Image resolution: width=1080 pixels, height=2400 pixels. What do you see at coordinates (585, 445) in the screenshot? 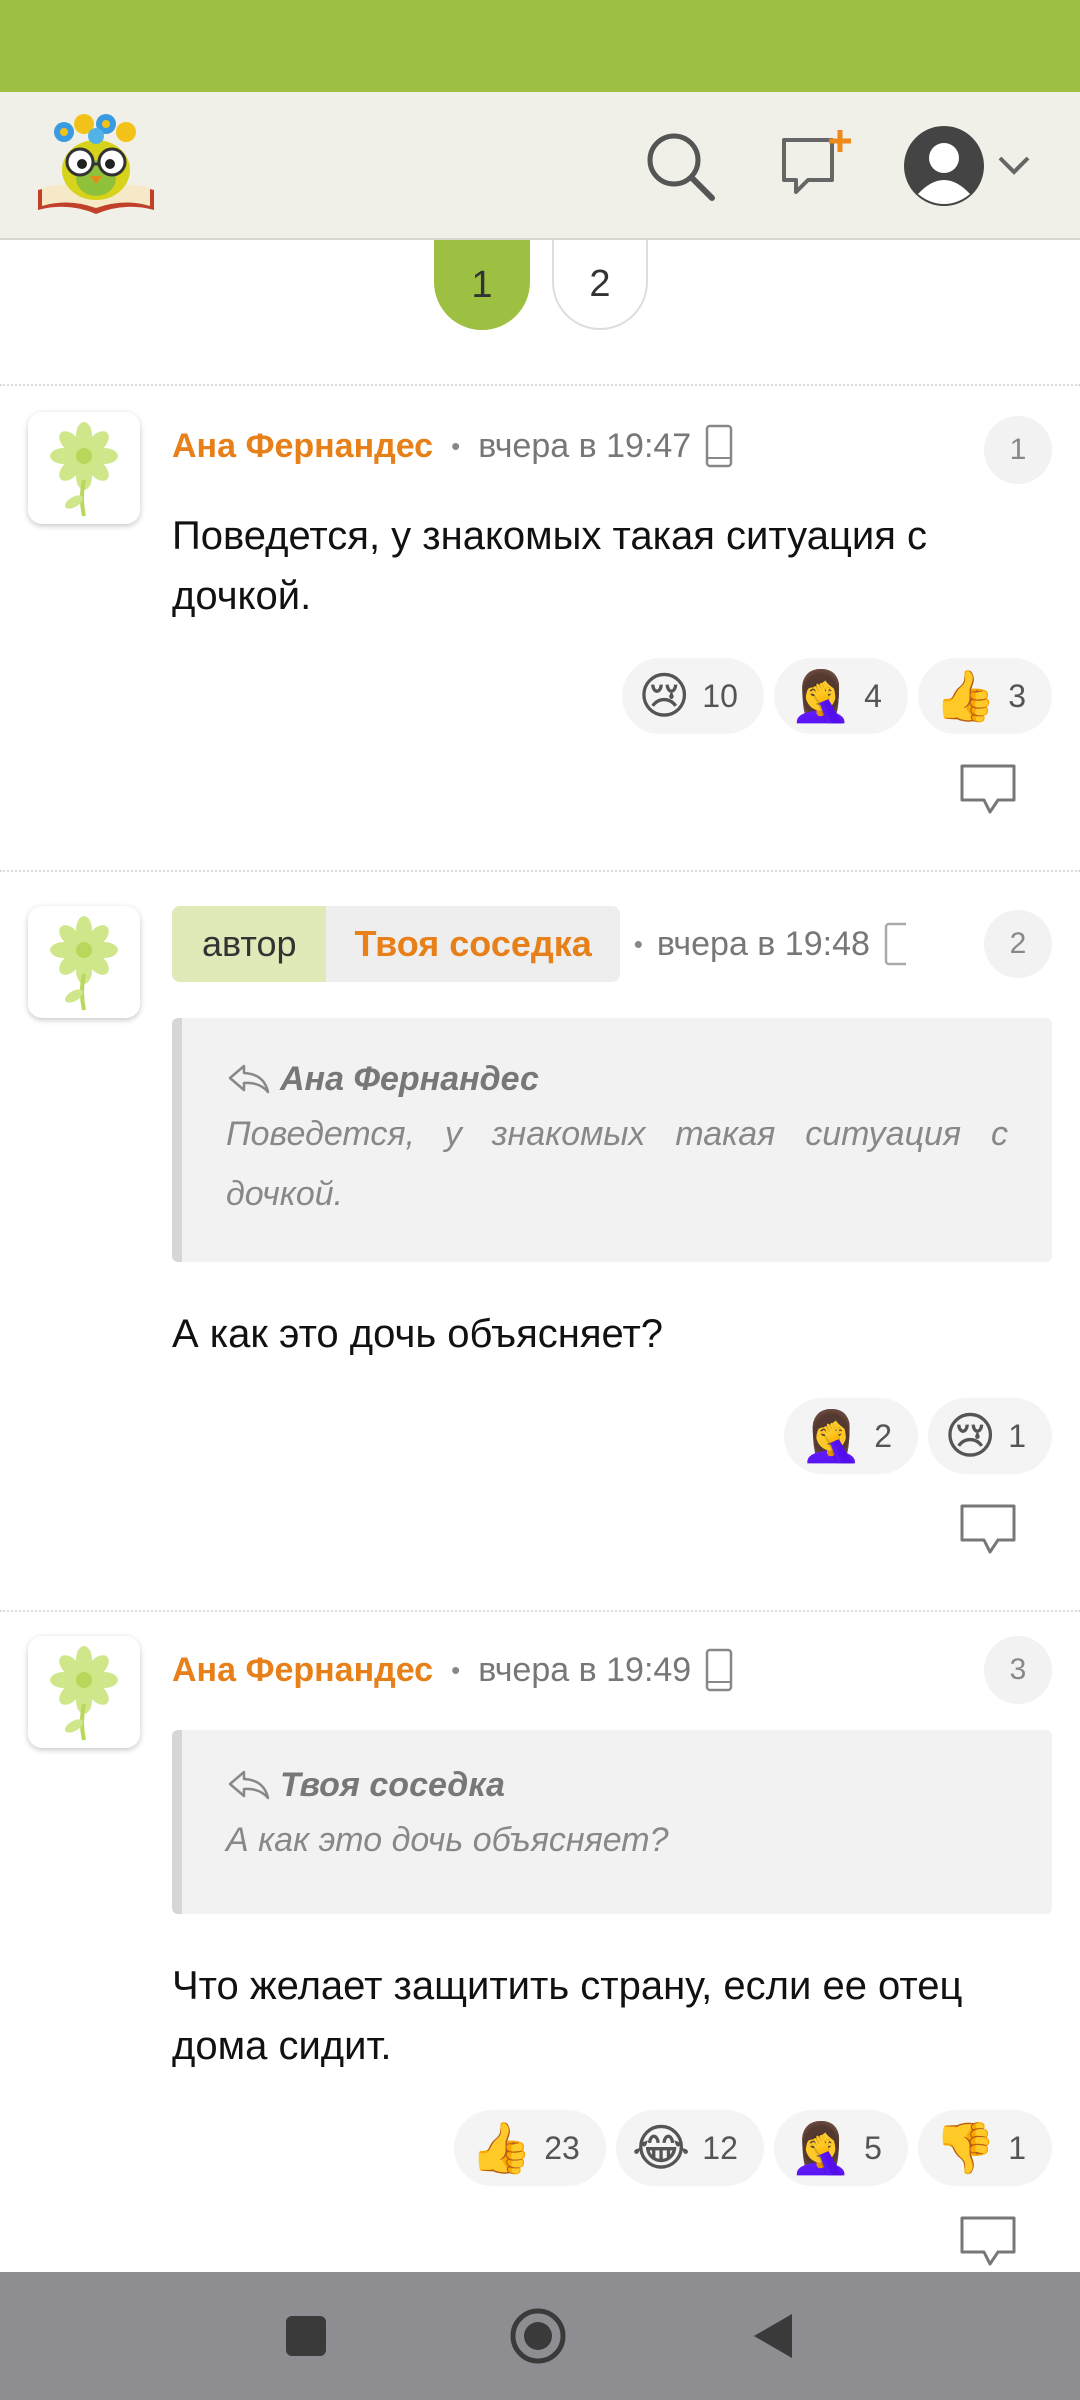
I see `timestamp: вчера в 19:47` at bounding box center [585, 445].